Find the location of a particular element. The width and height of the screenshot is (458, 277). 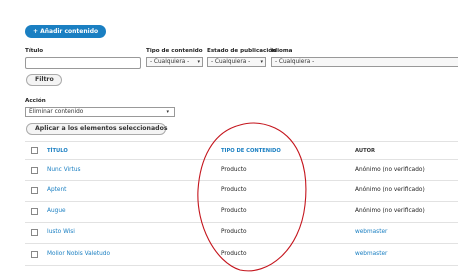

annotation-oval is located at coordinates (252, 197).